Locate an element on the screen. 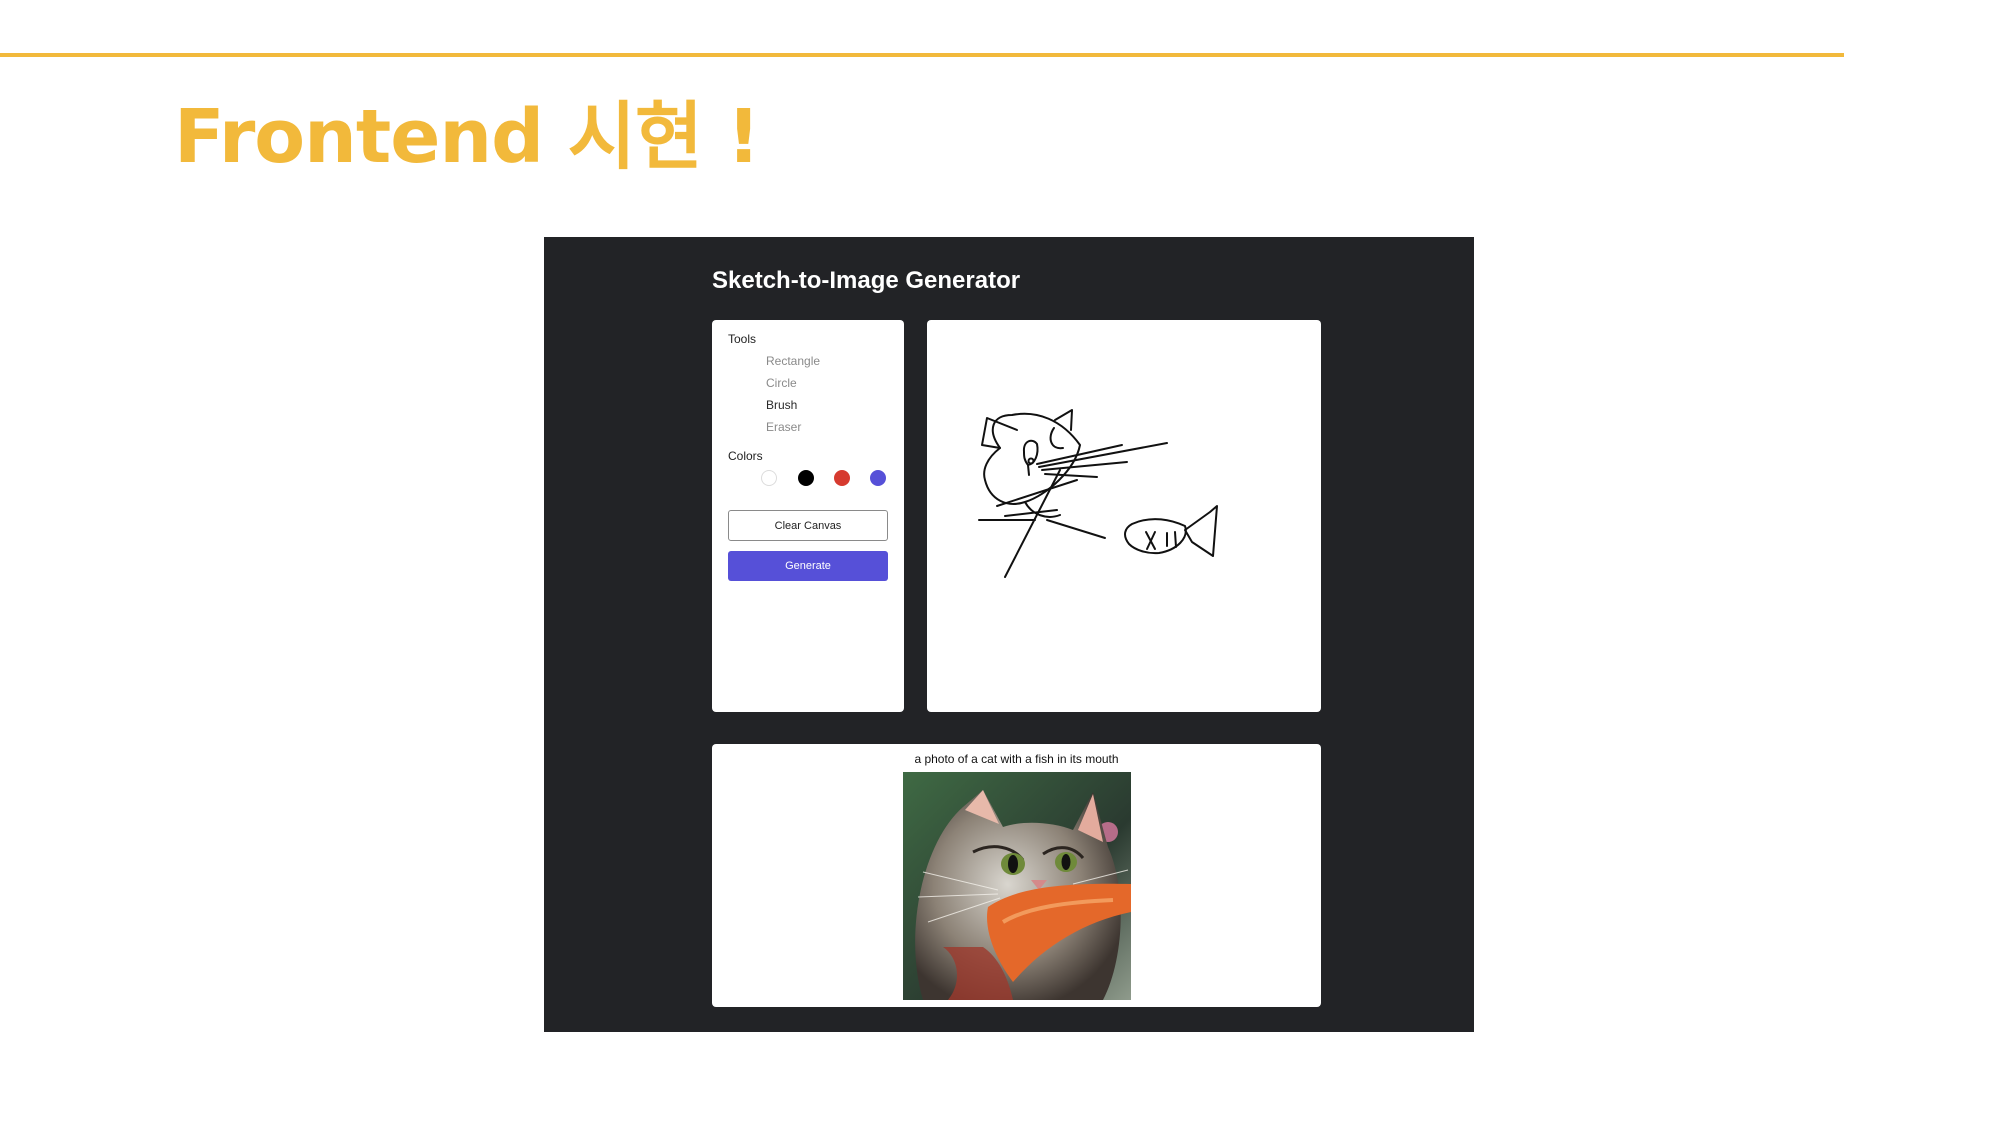 The image size is (2000, 1125). generated-image-art is located at coordinates (1017, 886).